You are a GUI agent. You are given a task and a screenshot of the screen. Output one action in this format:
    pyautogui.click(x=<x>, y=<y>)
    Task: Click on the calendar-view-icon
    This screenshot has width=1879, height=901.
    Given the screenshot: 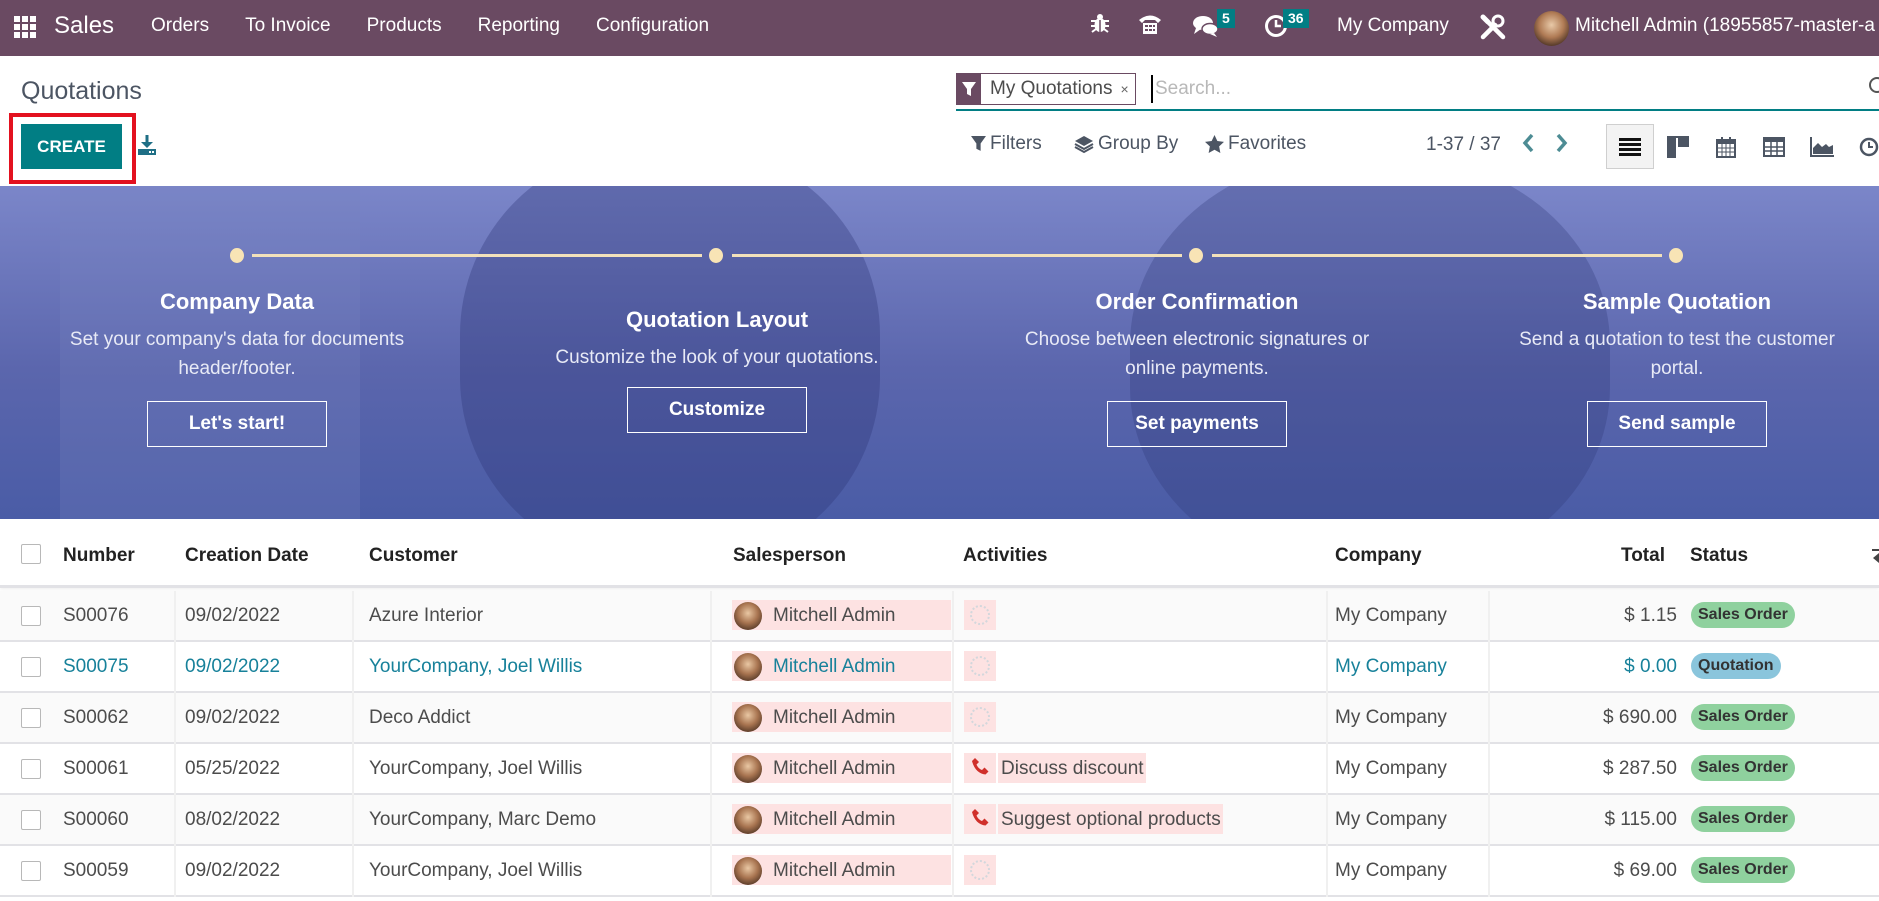 What is the action you would take?
    pyautogui.click(x=1726, y=147)
    